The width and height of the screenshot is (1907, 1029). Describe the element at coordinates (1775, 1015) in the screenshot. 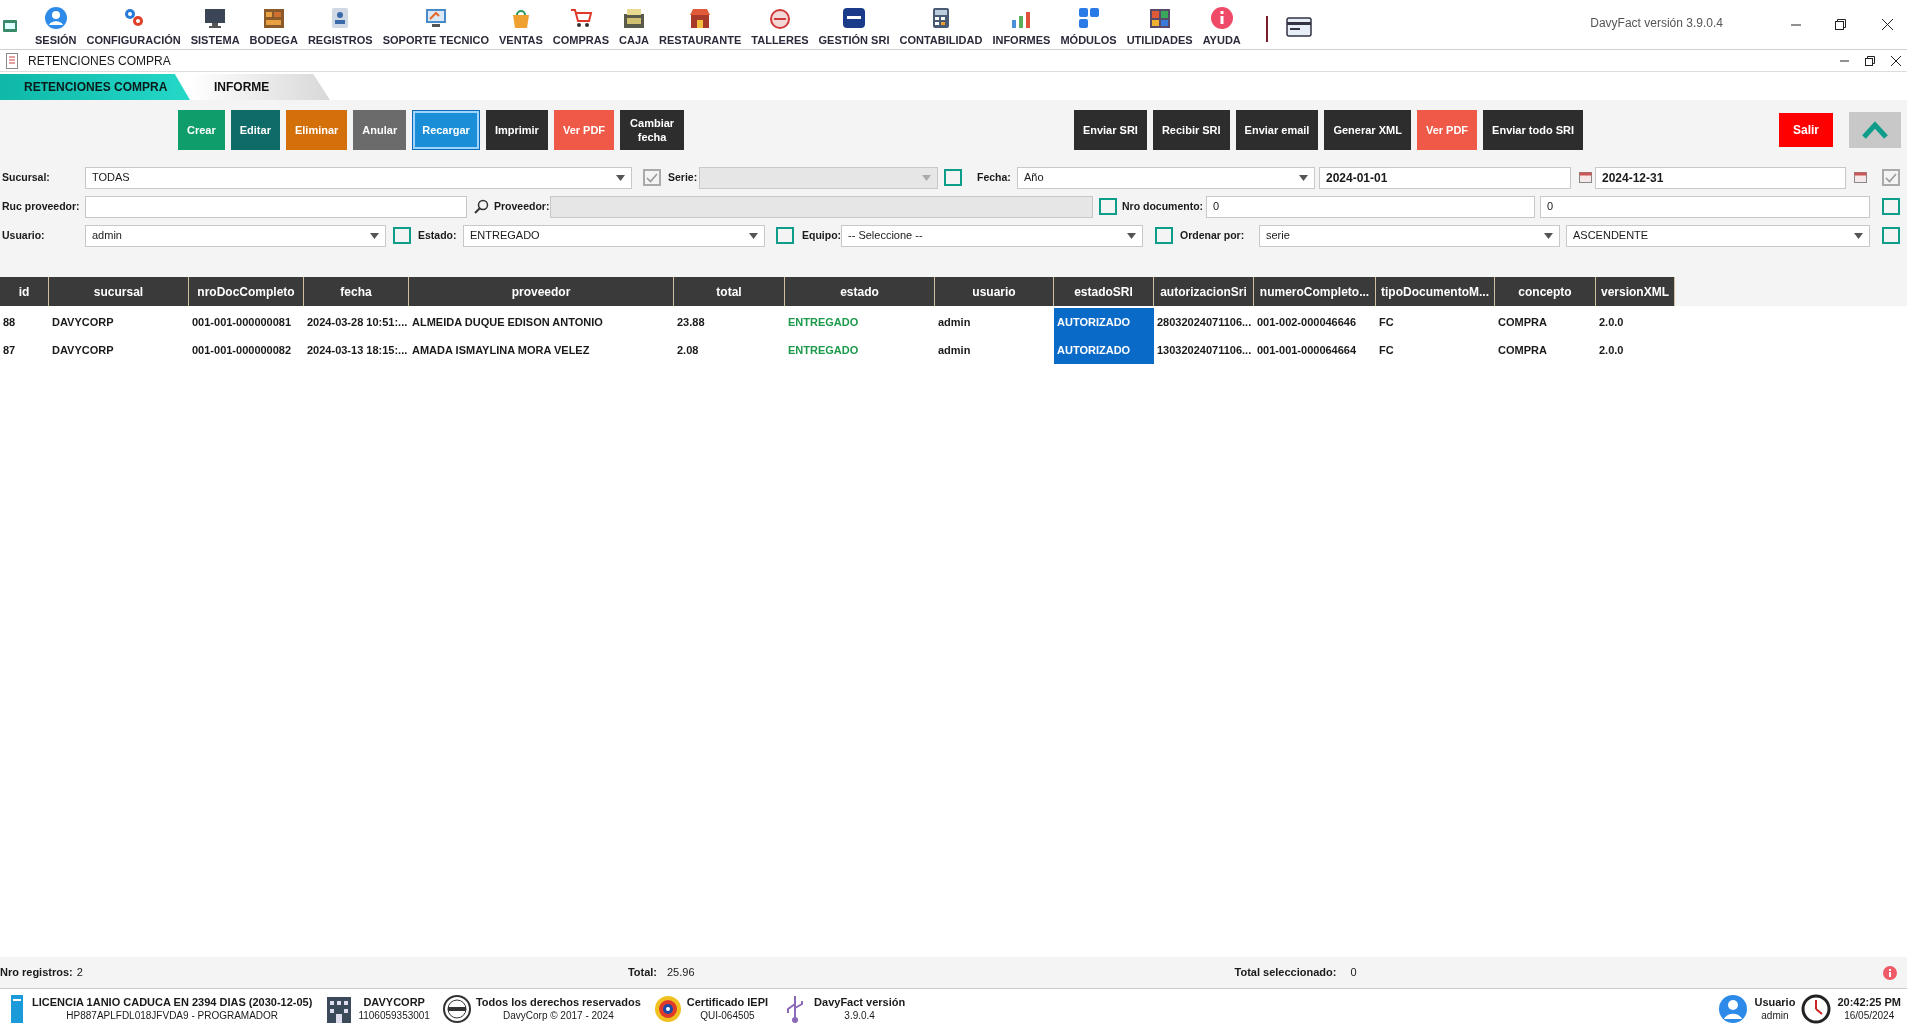

I see `status-detail: admin` at that location.